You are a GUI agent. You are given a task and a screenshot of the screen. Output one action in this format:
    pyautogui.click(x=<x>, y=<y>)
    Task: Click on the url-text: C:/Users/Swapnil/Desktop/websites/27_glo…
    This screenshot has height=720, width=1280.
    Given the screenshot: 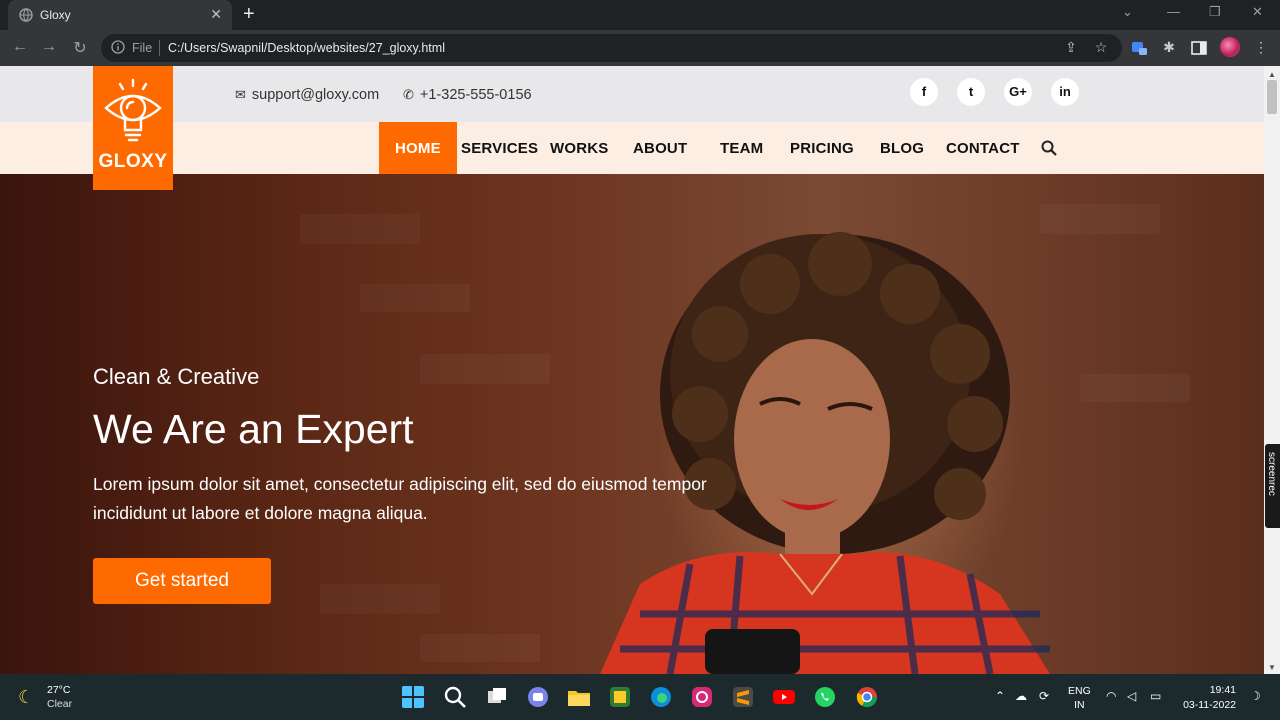 What is the action you would take?
    pyautogui.click(x=306, y=48)
    